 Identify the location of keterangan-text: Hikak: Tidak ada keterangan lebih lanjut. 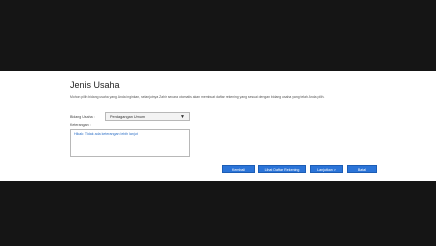
(106, 134).